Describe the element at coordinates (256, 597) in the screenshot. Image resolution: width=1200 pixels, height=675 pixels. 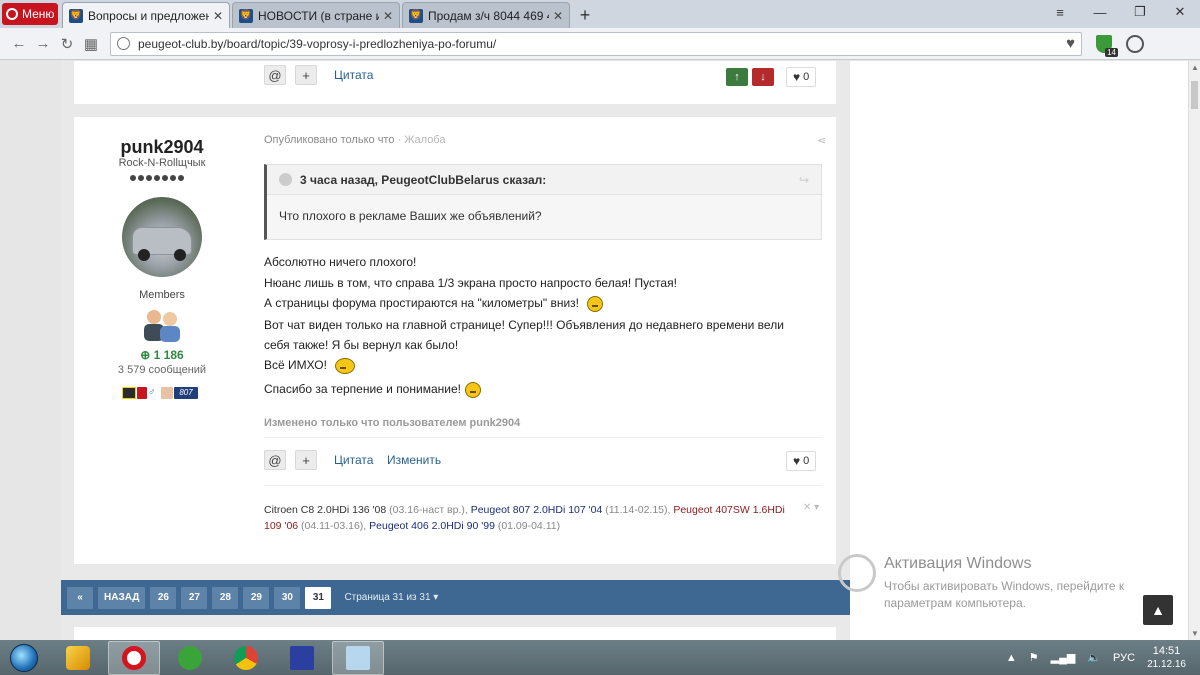
I see `page-29: 29` at that location.